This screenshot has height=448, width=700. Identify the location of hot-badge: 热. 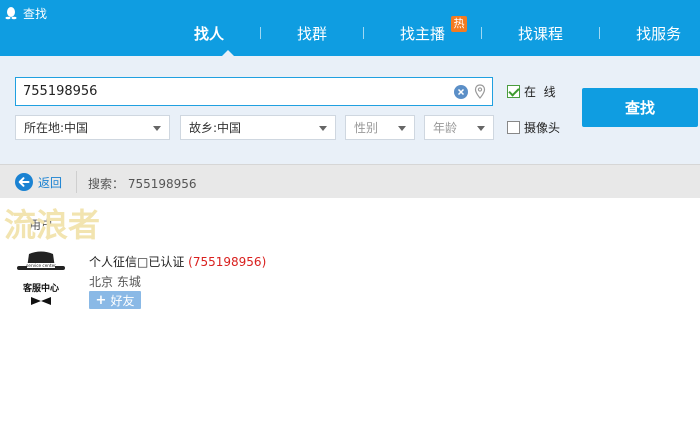
(459, 23).